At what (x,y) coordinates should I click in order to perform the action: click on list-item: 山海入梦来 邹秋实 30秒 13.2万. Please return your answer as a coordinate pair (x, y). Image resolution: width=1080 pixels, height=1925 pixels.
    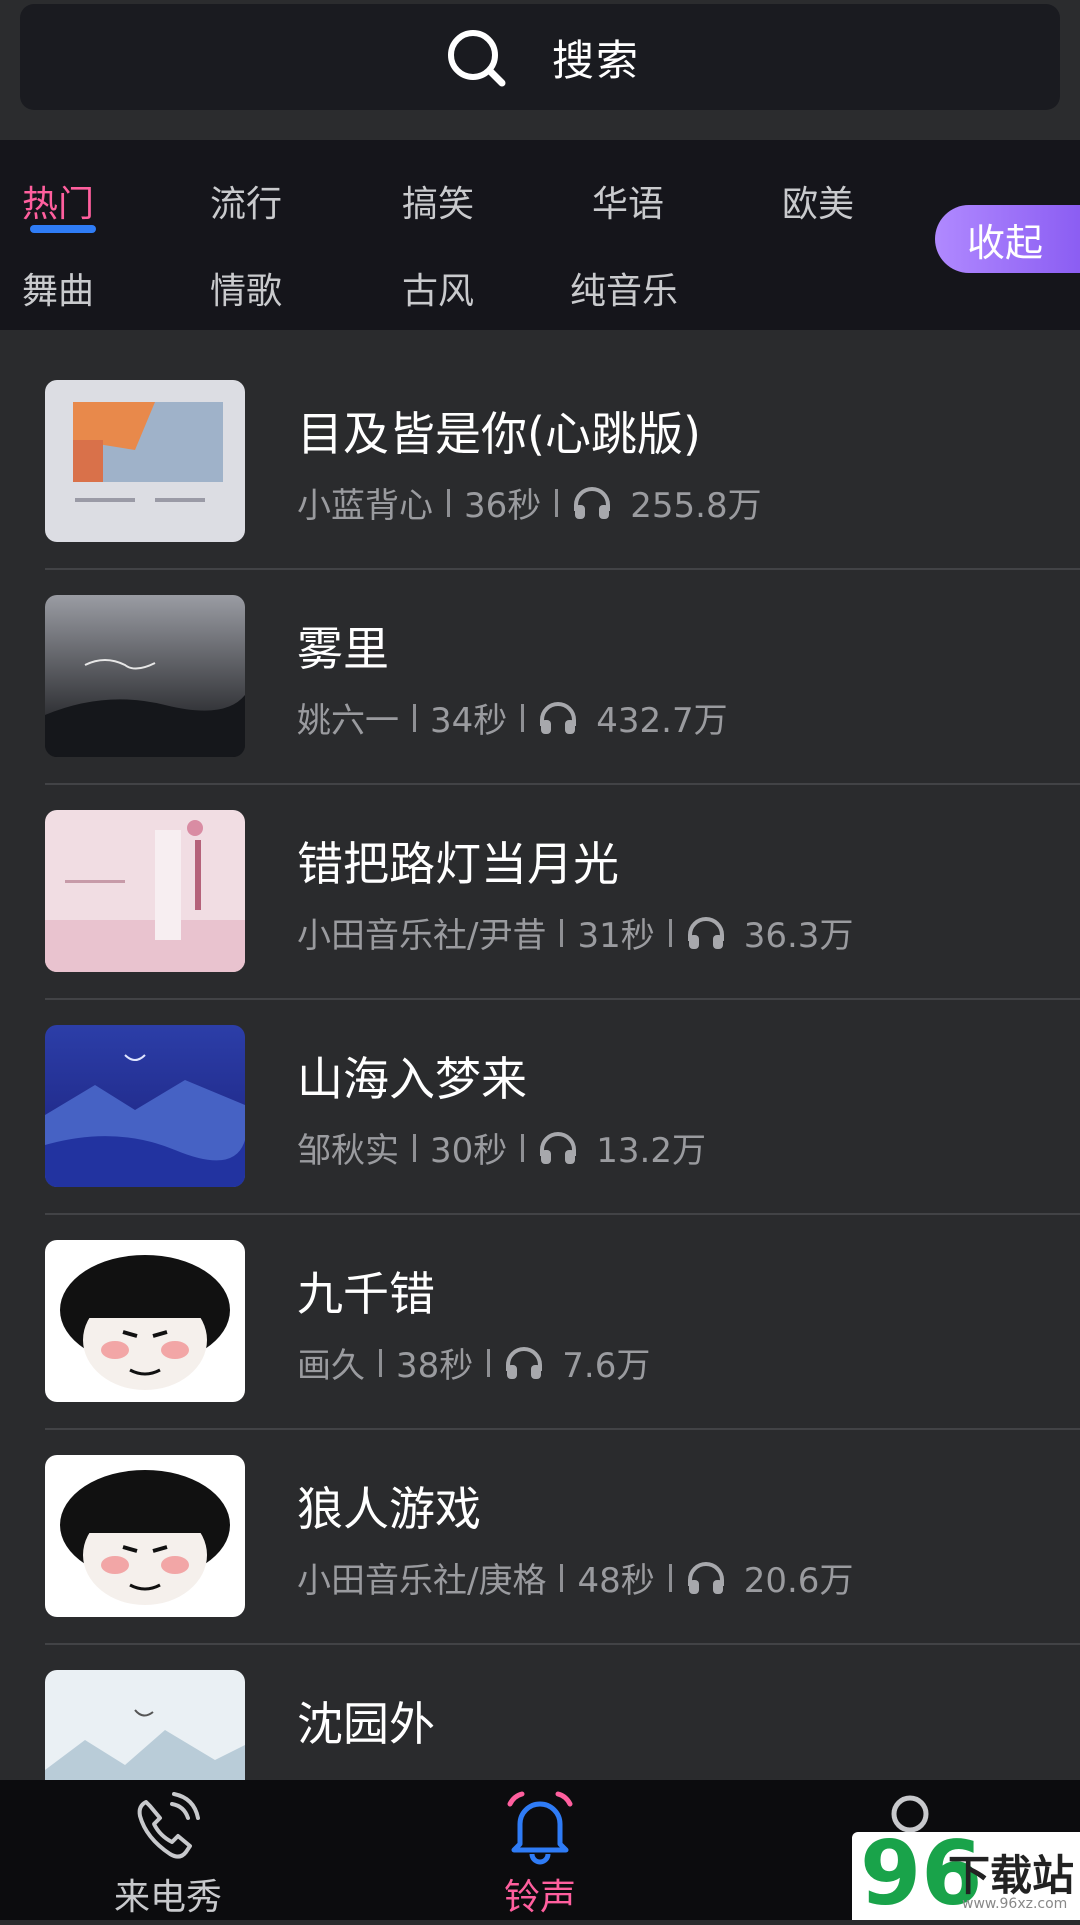
    Looking at the image, I should click on (540, 1095).